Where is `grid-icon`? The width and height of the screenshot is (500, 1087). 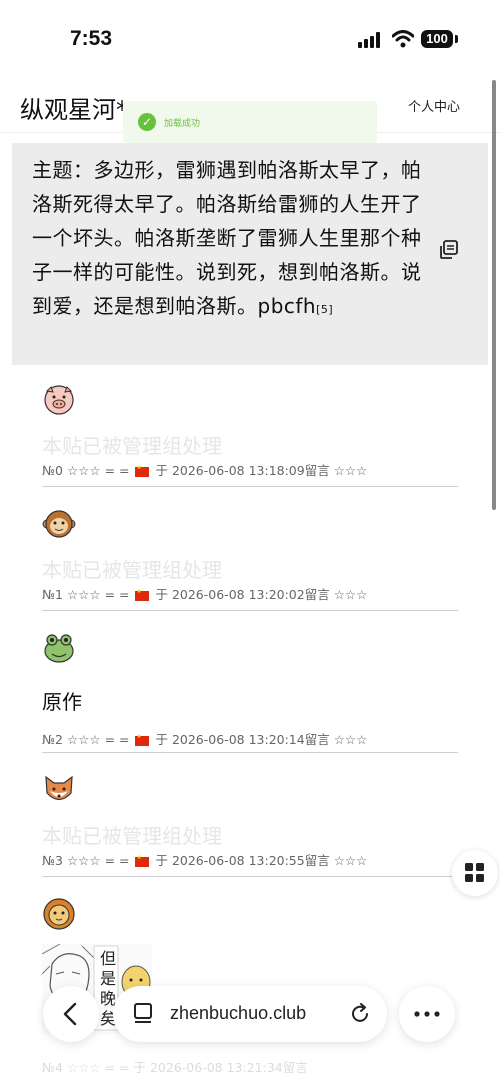
grid-icon is located at coordinates (474, 872).